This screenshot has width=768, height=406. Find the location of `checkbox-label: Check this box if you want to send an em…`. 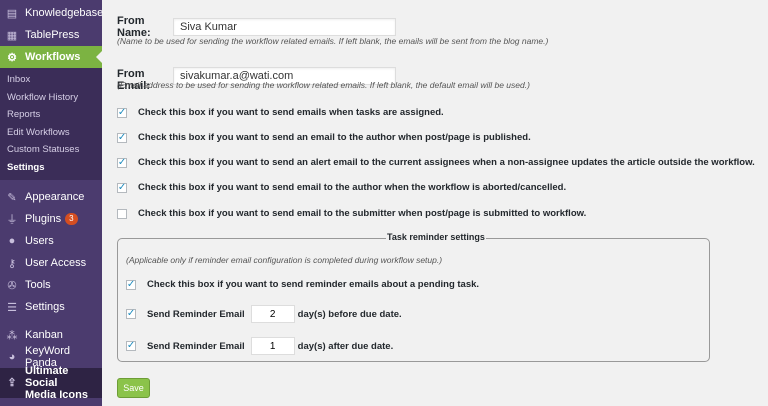

checkbox-label: Check this box if you want to send an em… is located at coordinates (334, 137).